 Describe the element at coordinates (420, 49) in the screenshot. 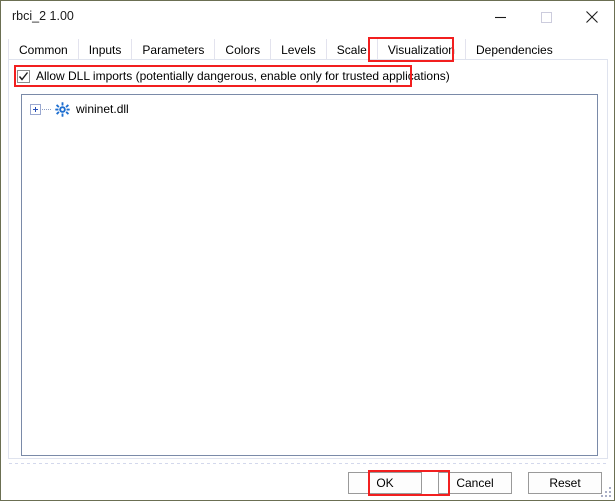

I see `tab-visualization: Visualization` at that location.